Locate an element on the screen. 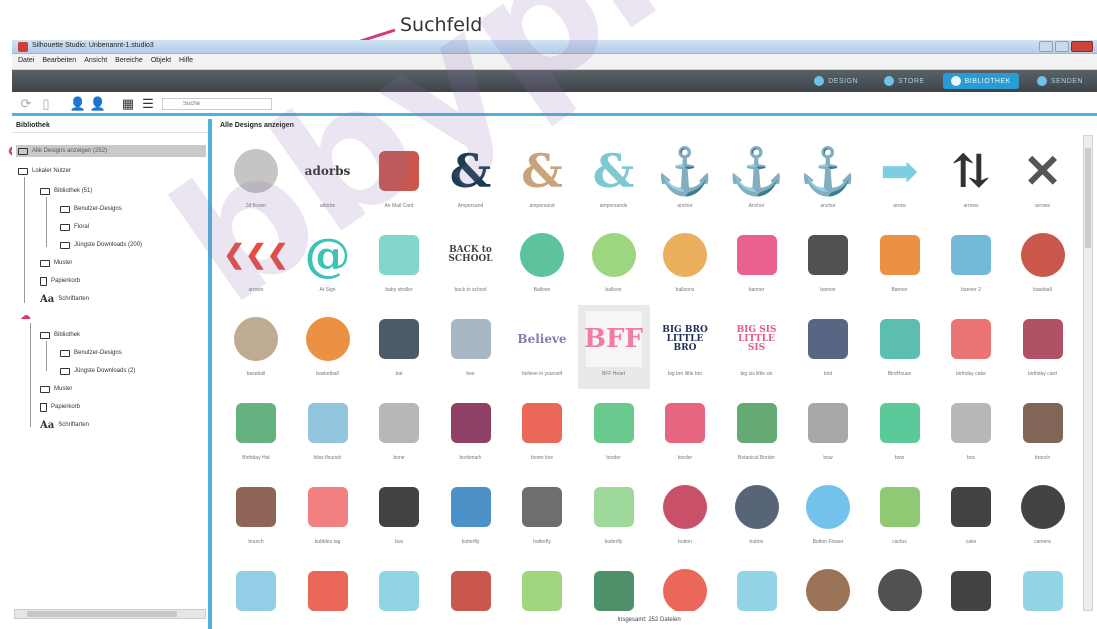 The width and height of the screenshot is (1097, 629). sidebar-item-library-local: Bibliothek (51) is located at coordinates (66, 191).